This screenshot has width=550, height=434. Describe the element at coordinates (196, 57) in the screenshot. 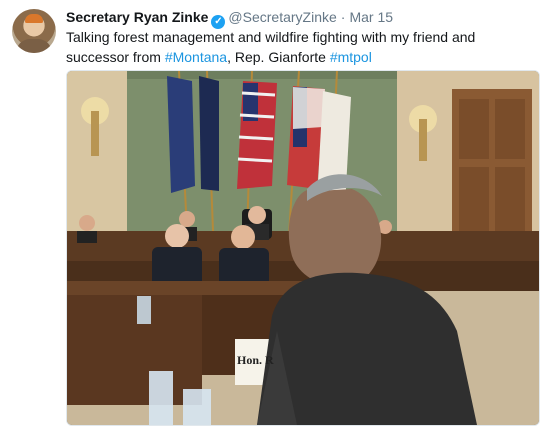

I see `hashtag-montana: #Montana` at that location.